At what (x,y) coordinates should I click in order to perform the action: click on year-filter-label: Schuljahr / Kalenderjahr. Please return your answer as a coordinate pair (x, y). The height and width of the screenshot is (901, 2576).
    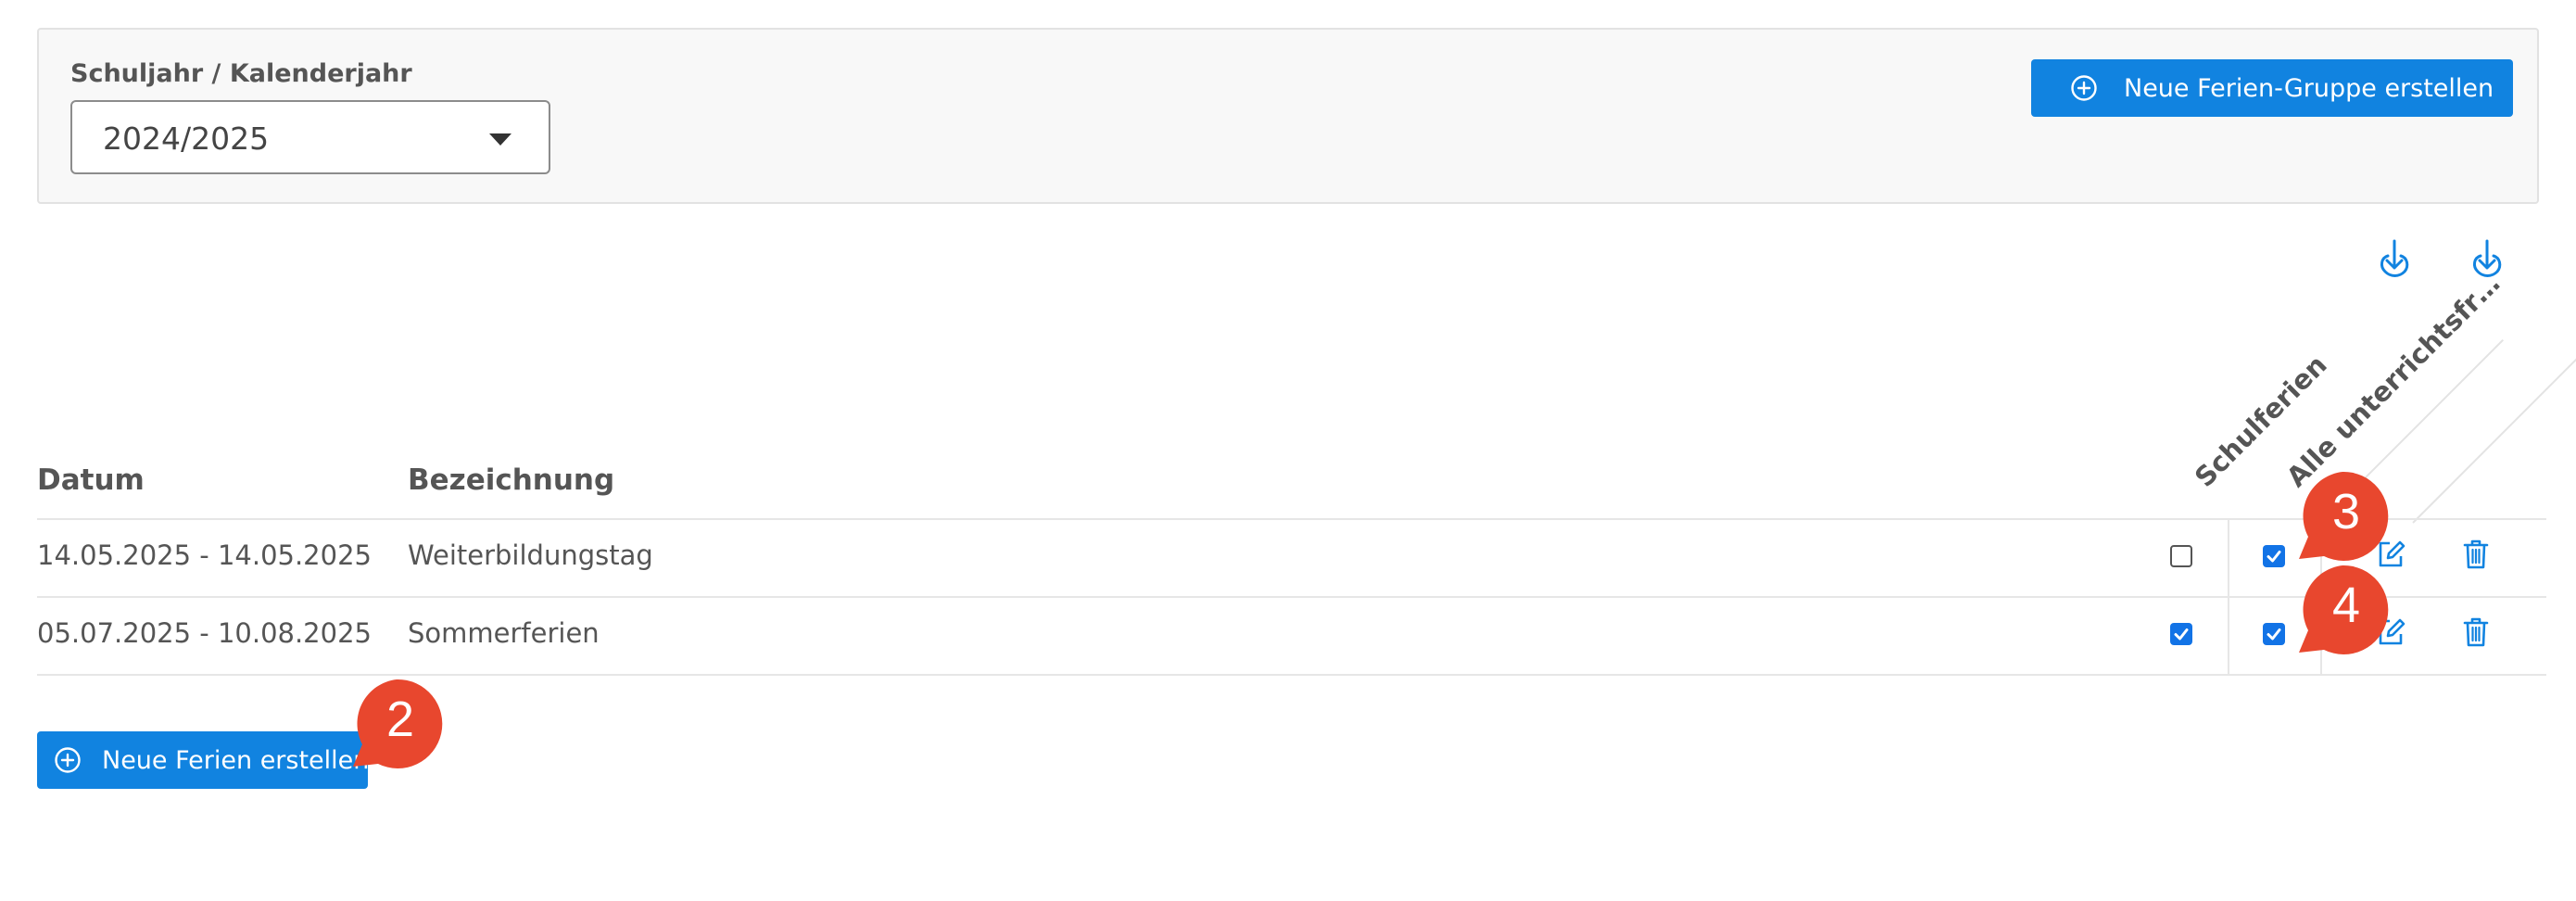
    Looking at the image, I should click on (241, 73).